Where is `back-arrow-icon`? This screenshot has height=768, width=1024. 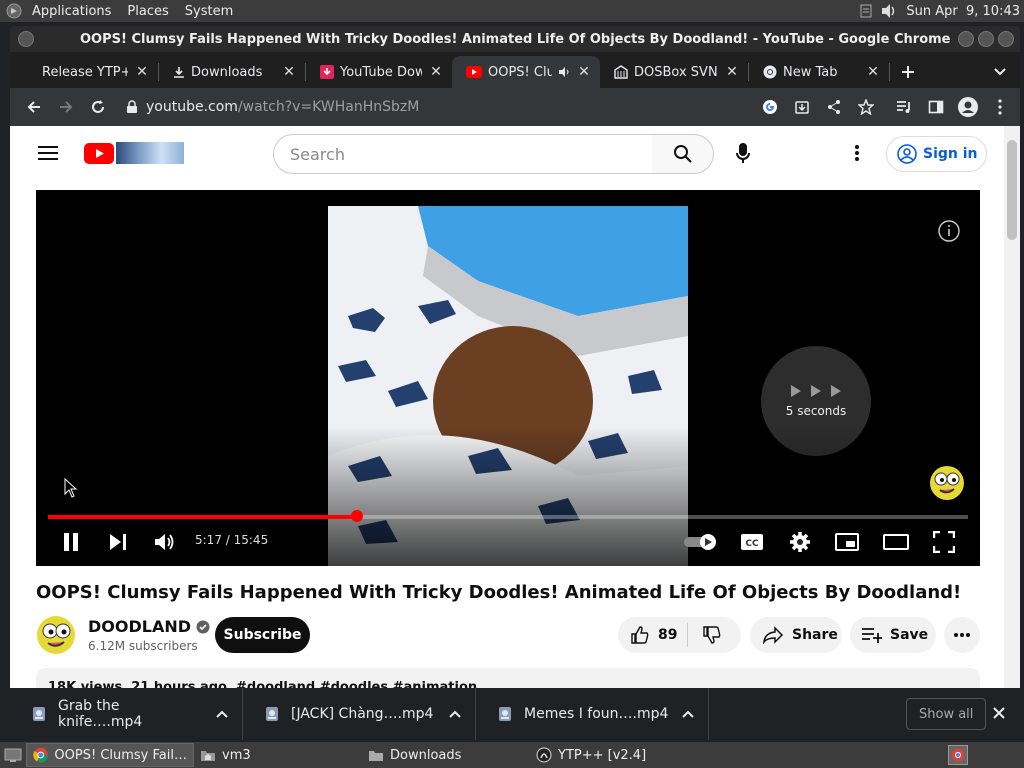 back-arrow-icon is located at coordinates (33, 107).